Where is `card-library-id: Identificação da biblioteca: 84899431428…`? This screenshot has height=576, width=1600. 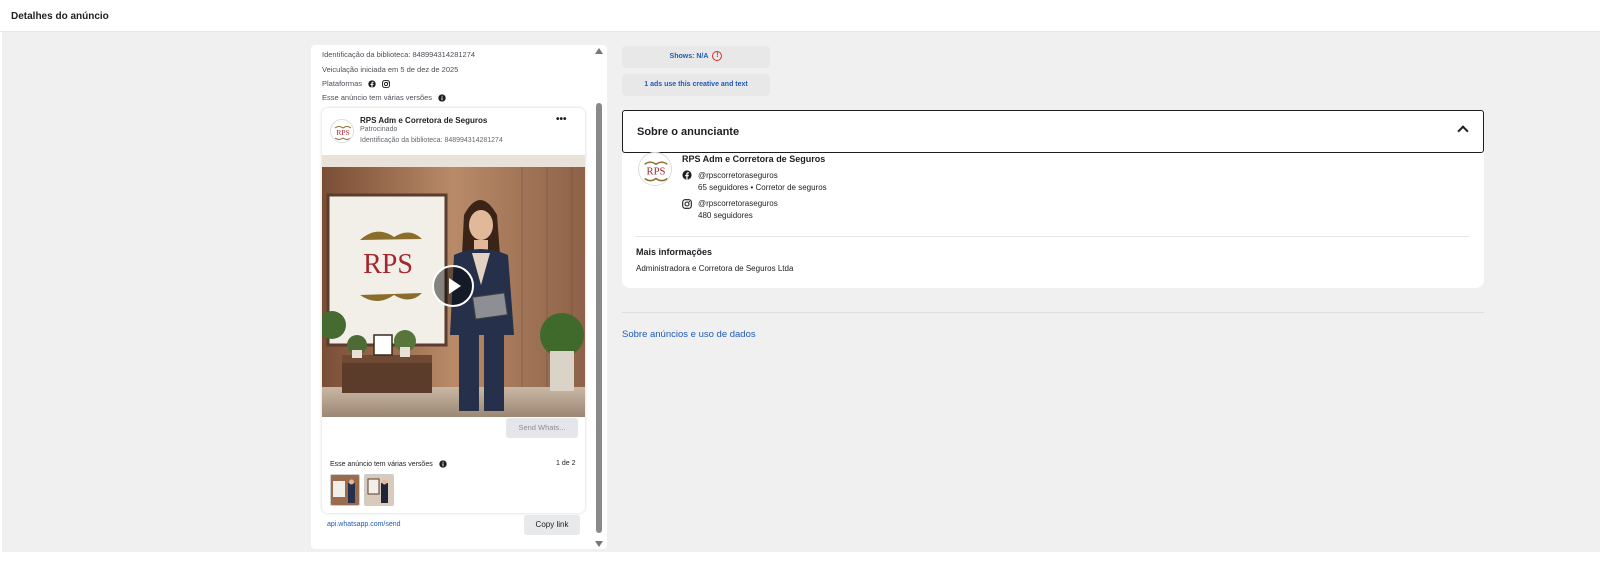
card-library-id: Identificação da biblioteca: 84899431428… is located at coordinates (431, 140).